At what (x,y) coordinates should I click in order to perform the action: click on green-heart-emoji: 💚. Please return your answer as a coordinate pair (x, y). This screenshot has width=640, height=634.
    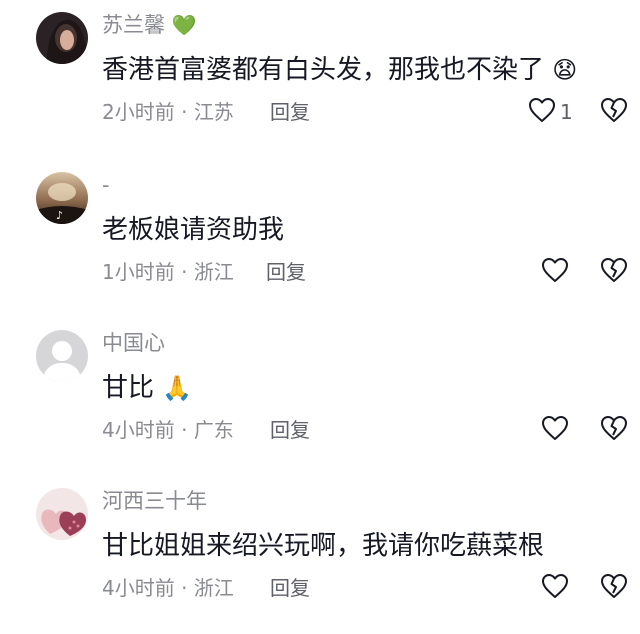
    Looking at the image, I should click on (184, 25).